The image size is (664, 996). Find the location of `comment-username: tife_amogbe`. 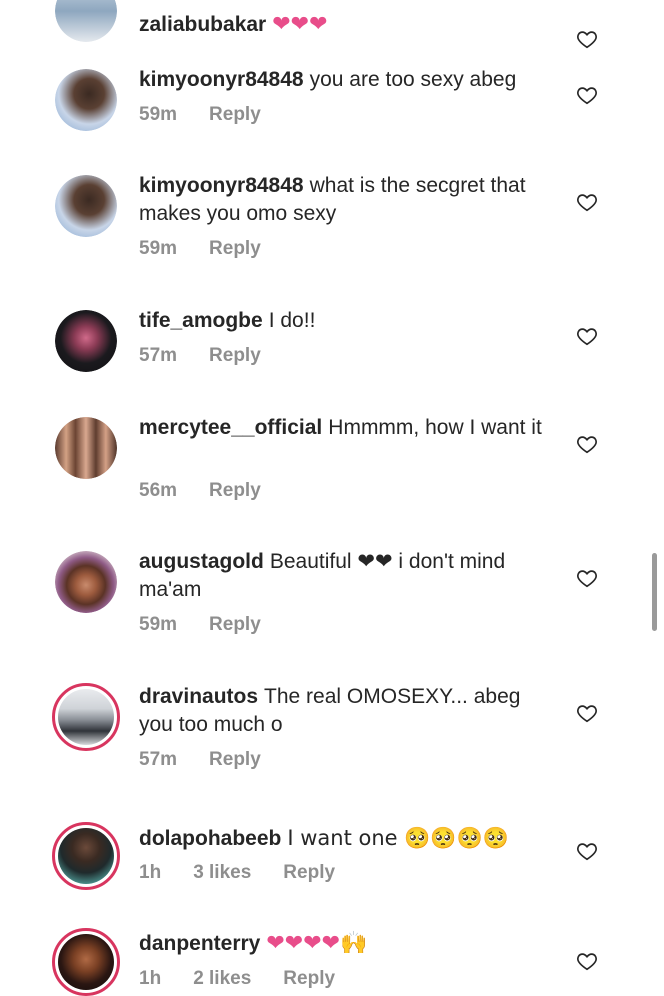

comment-username: tife_amogbe is located at coordinates (201, 320).